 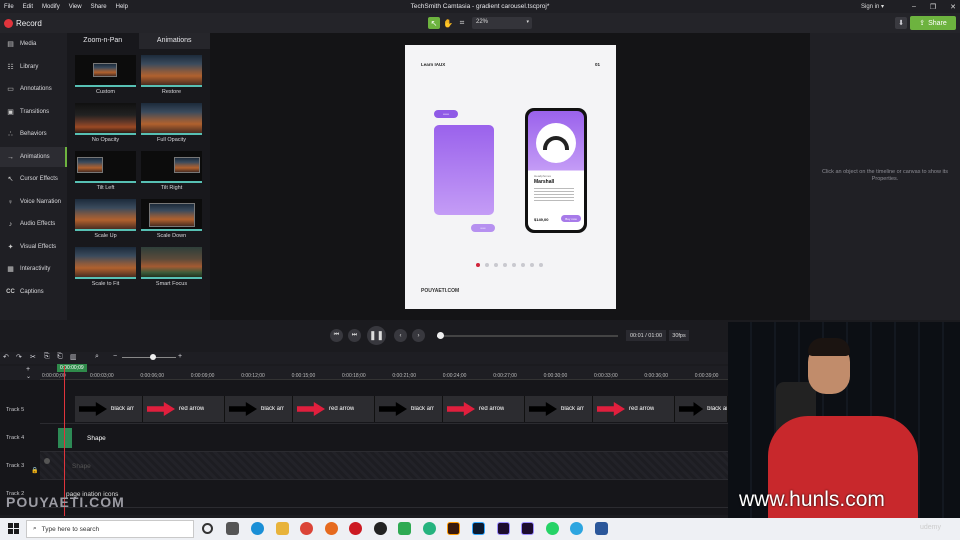 What do you see at coordinates (306, 528) in the screenshot?
I see `chrome-icon` at bounding box center [306, 528].